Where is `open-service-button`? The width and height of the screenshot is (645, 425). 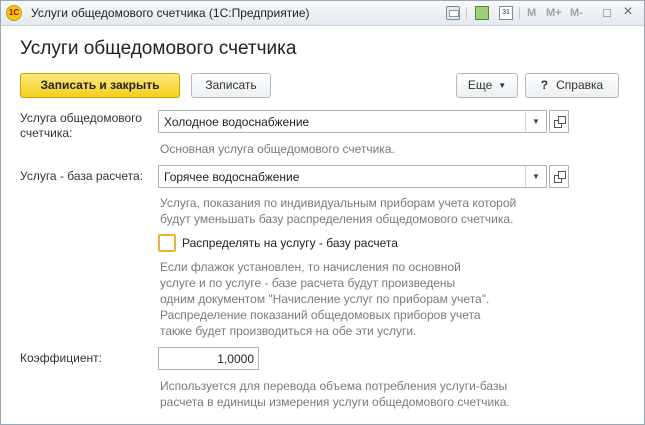 open-service-button is located at coordinates (559, 121).